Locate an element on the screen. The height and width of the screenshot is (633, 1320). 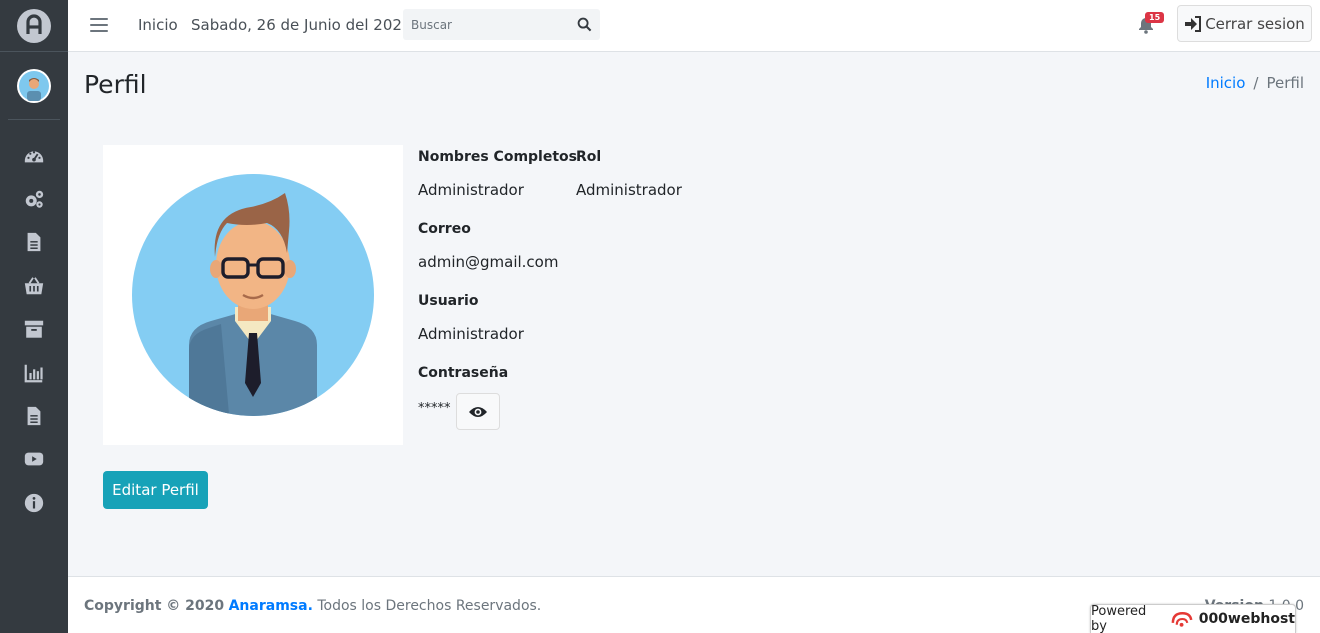
search-icon is located at coordinates (584, 24).